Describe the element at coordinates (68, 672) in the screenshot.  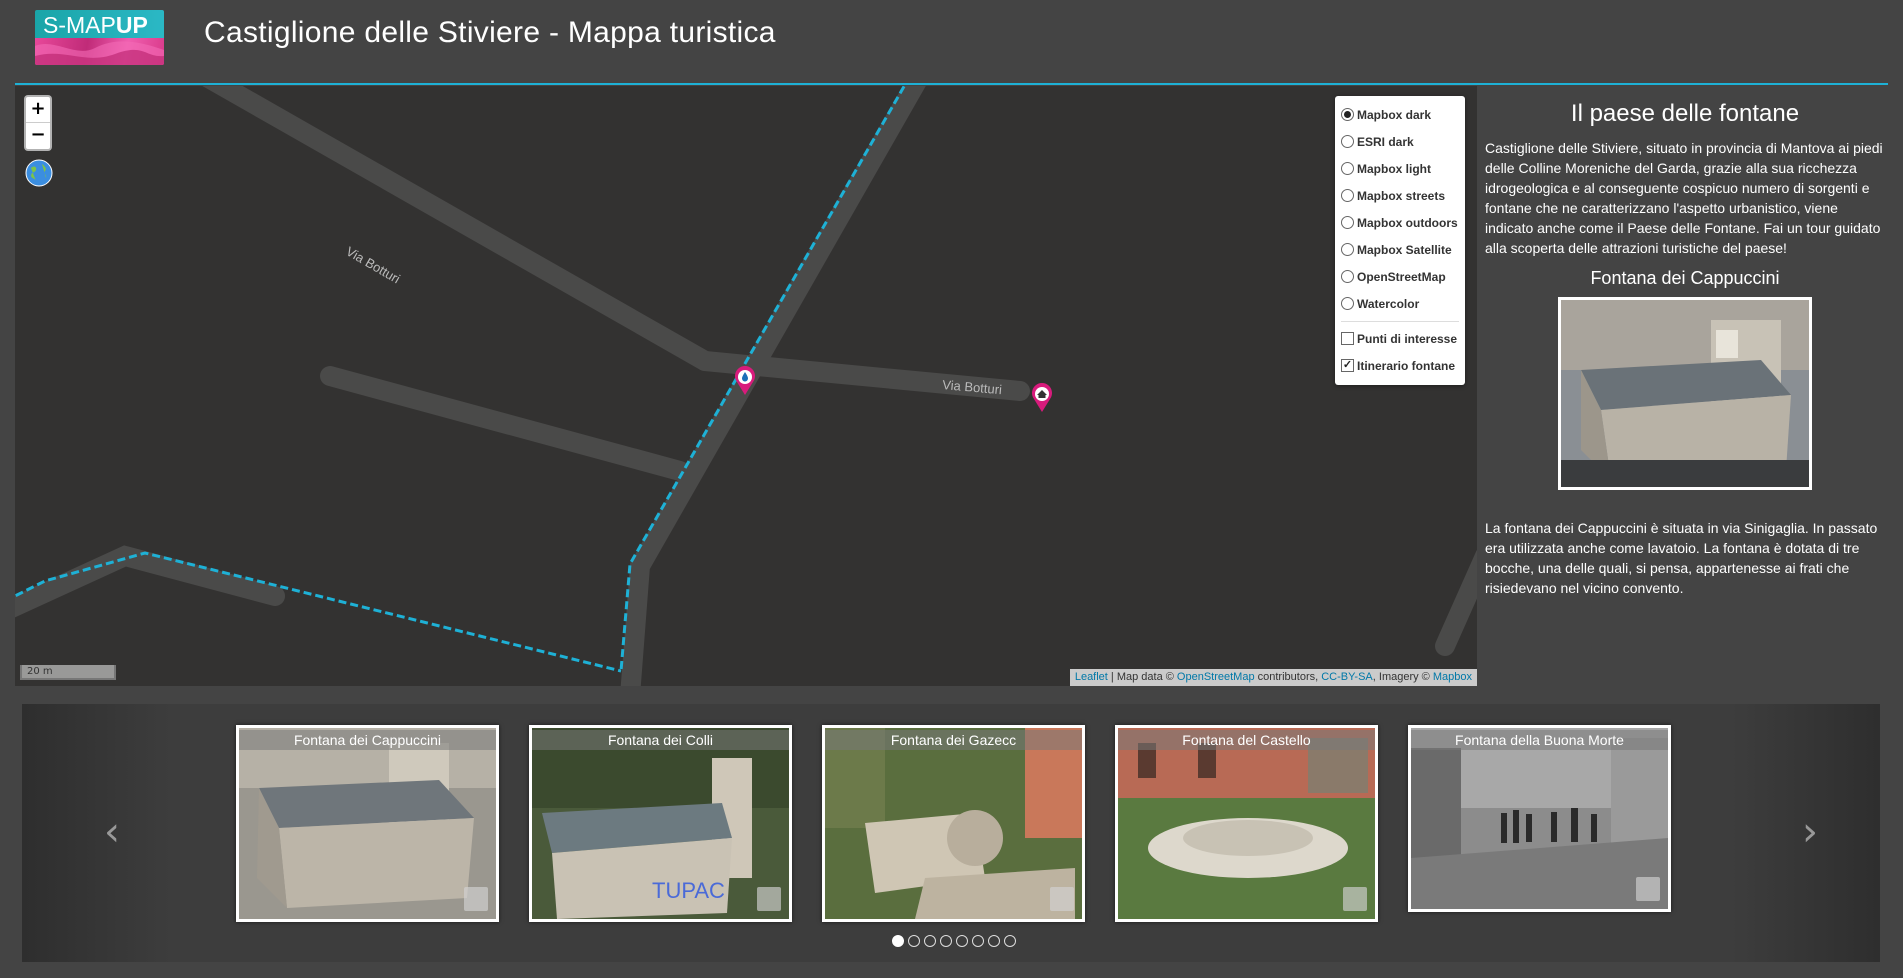
I see `scale-bar: 20 m` at that location.